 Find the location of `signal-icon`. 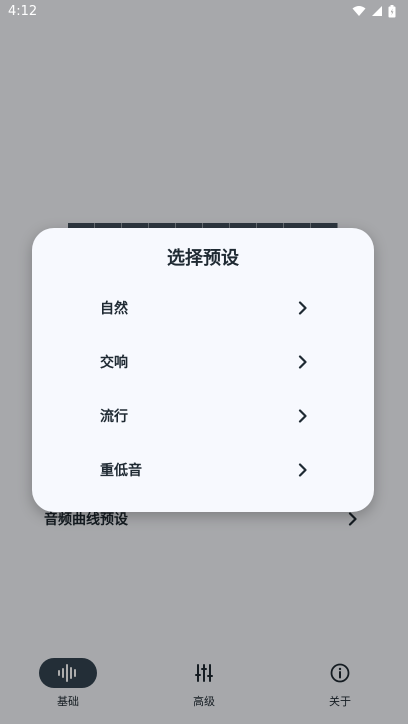

signal-icon is located at coordinates (377, 11).